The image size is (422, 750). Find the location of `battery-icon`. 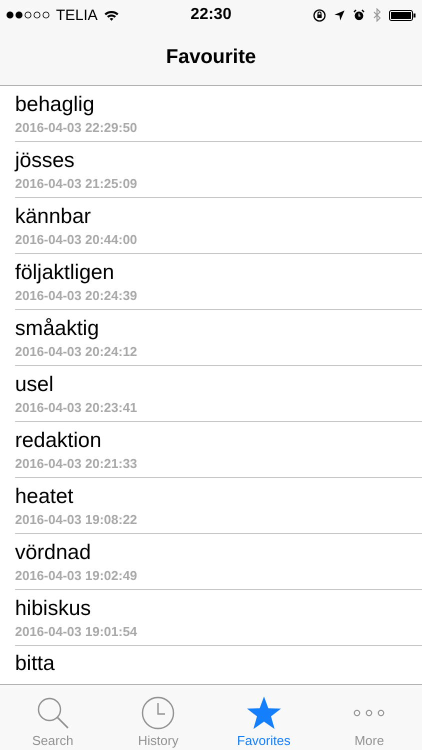

battery-icon is located at coordinates (402, 15).